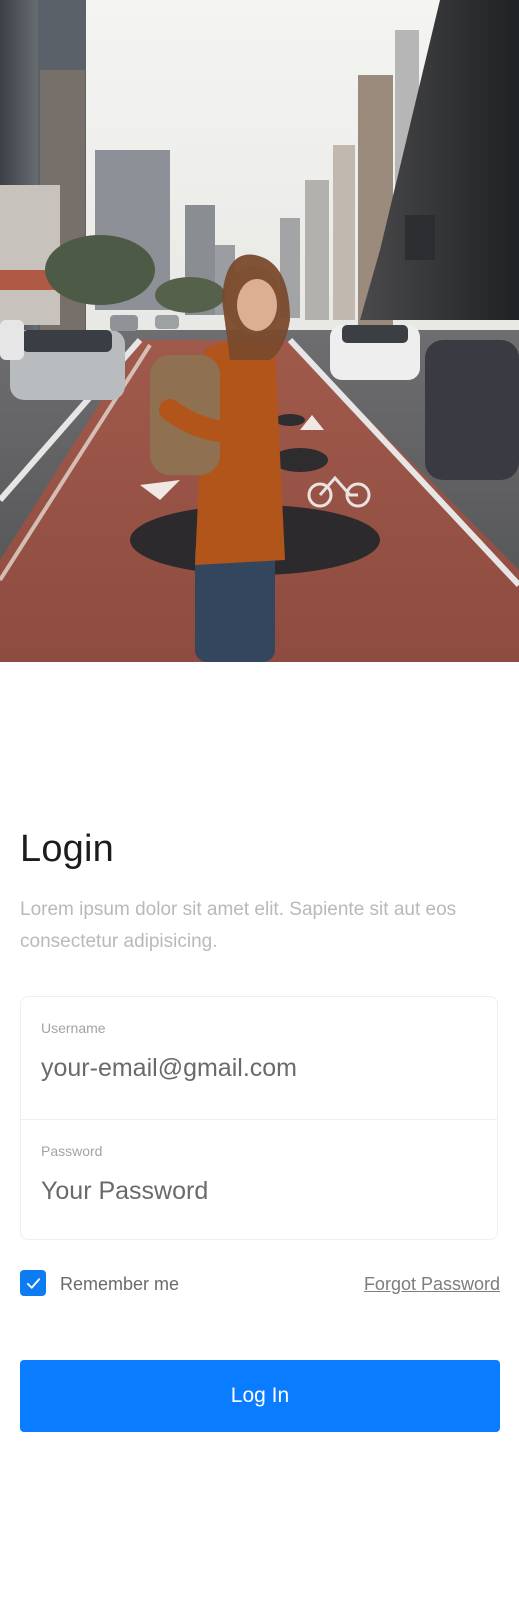  Describe the element at coordinates (72, 1151) in the screenshot. I see `password-label: Password` at that location.